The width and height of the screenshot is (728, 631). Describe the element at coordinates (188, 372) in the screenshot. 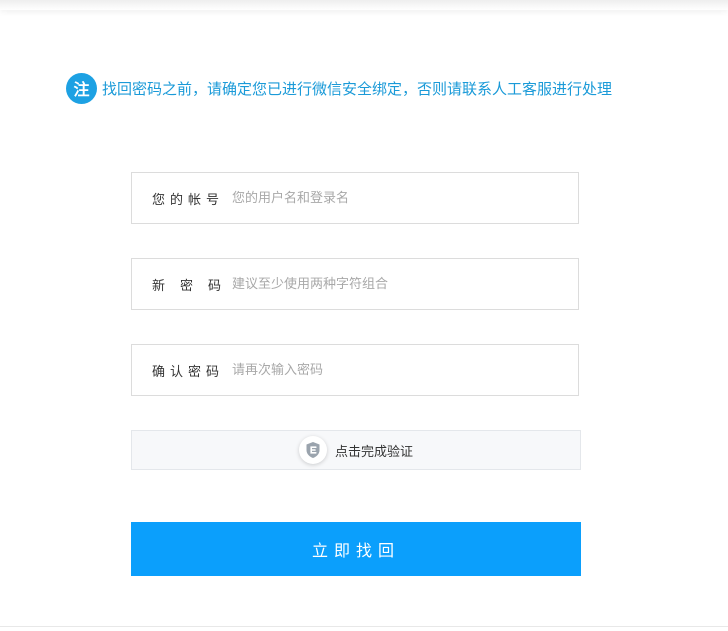

I see `confirm-password-label: 确认密码` at that location.